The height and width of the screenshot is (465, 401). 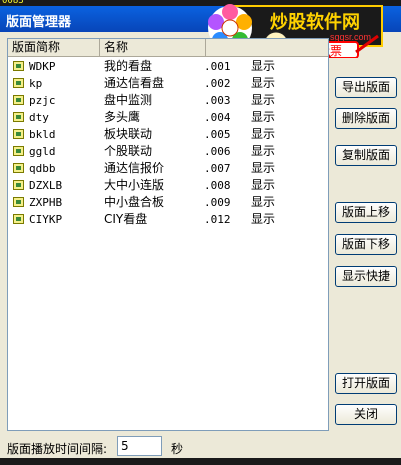 I want to click on list-item: qdbb 通达信报价 .007 显示, so click(x=168, y=168).